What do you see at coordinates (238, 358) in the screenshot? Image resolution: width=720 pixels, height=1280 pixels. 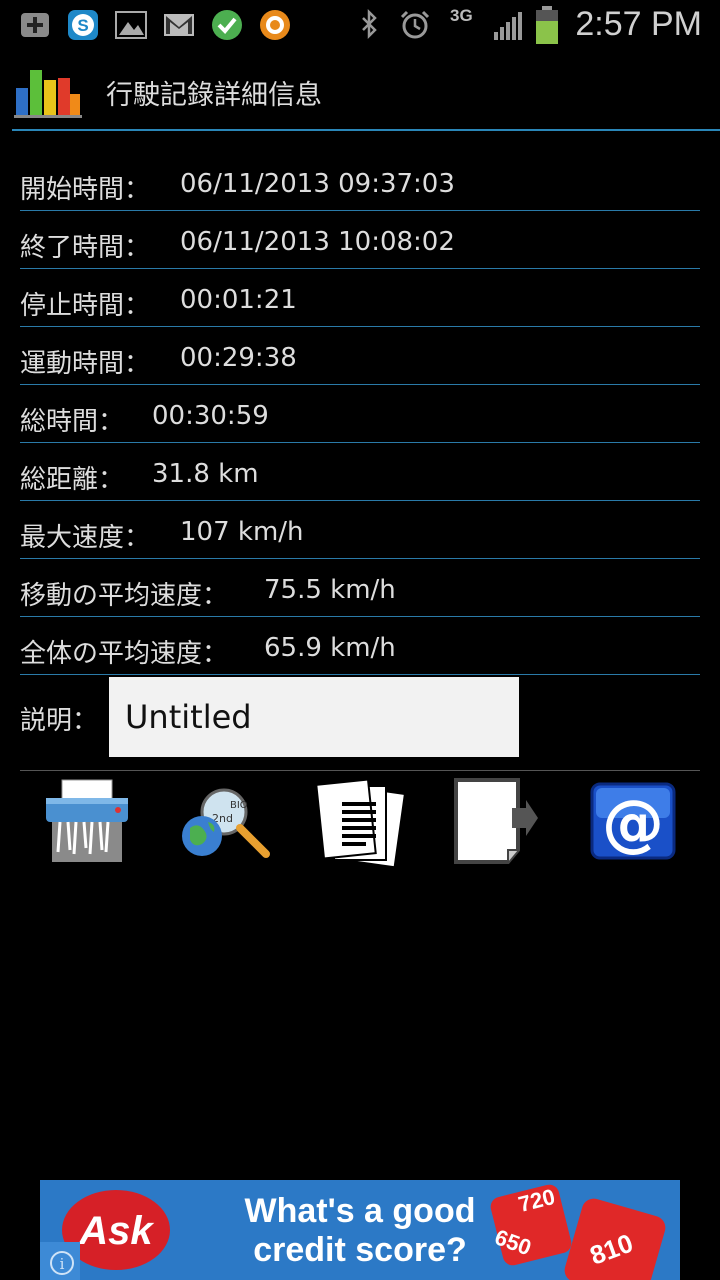 I see `detail-value: 00:29:38` at bounding box center [238, 358].